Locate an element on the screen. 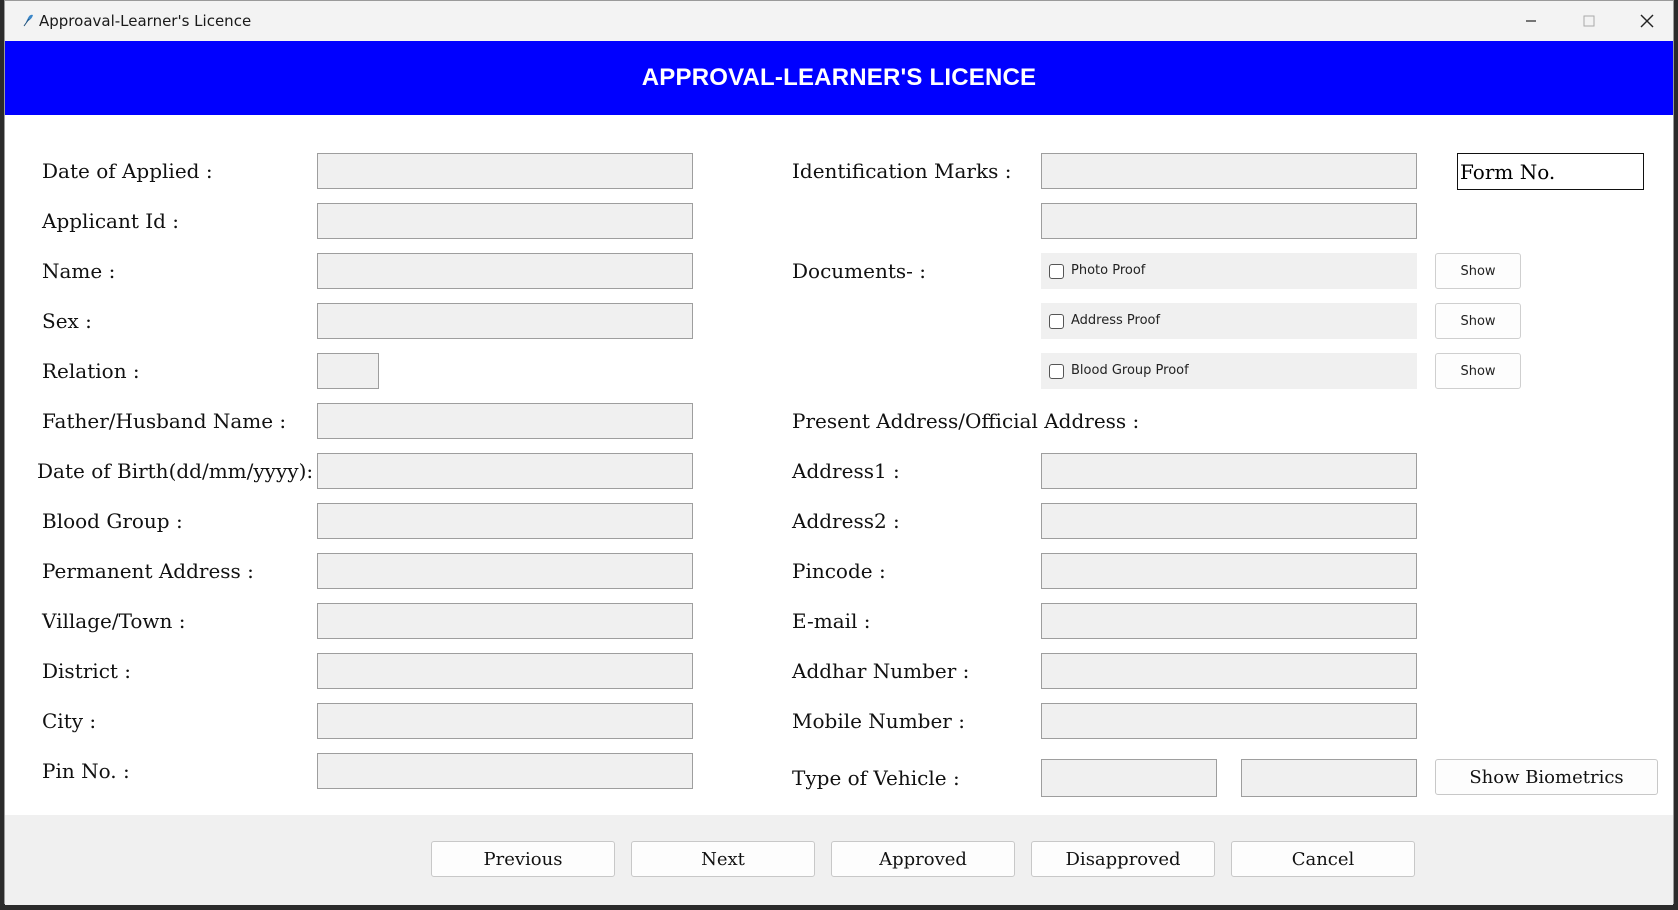  maximize-button is located at coordinates (1589, 21).